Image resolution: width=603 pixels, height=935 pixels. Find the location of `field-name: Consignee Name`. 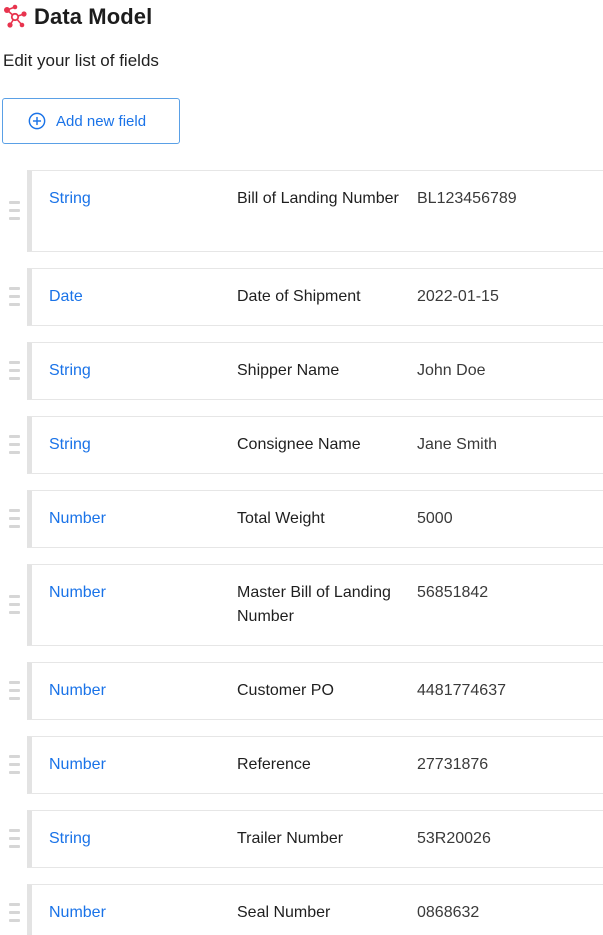

field-name: Consignee Name is located at coordinates (299, 444).